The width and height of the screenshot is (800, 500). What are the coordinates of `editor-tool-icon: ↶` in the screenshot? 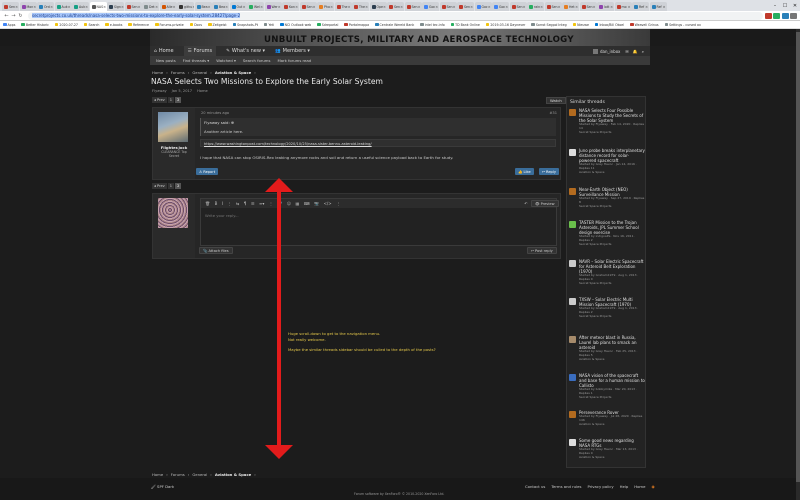 It's located at (525, 203).